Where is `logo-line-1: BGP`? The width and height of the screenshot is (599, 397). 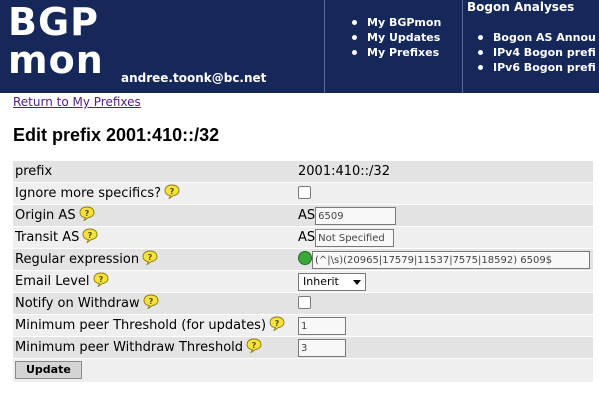 logo-line-1: BGP is located at coordinates (54, 22).